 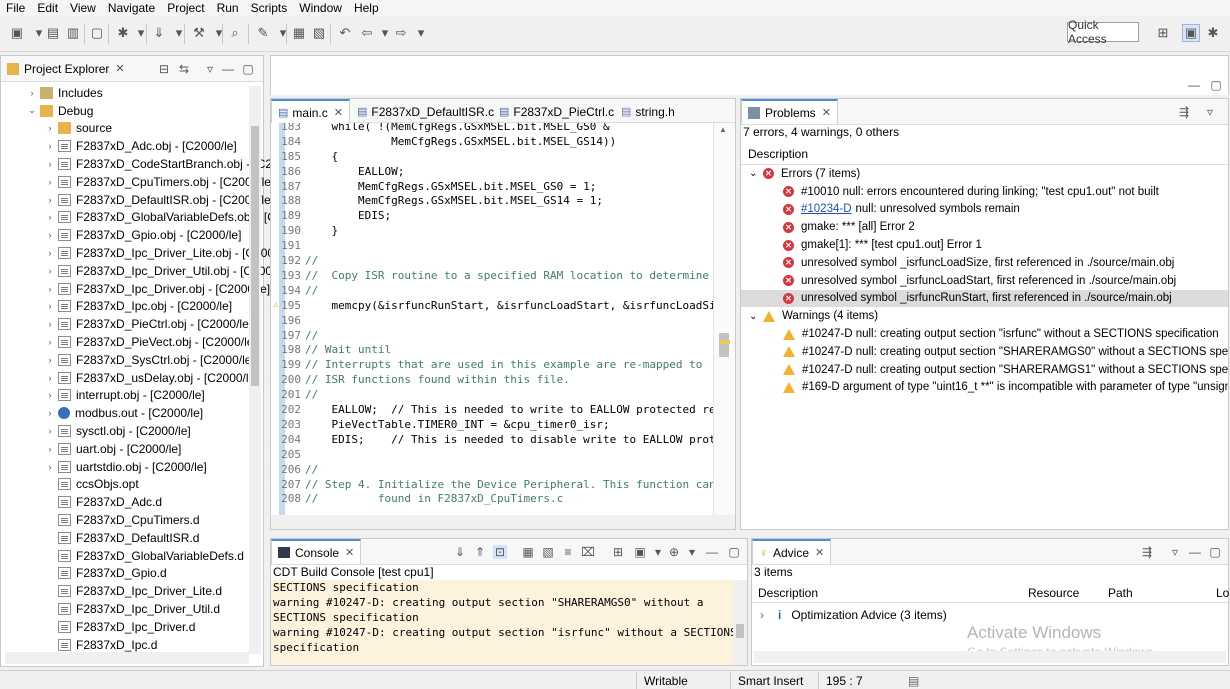 What do you see at coordinates (740, 622) in the screenshot?
I see `console-scrollbar` at bounding box center [740, 622].